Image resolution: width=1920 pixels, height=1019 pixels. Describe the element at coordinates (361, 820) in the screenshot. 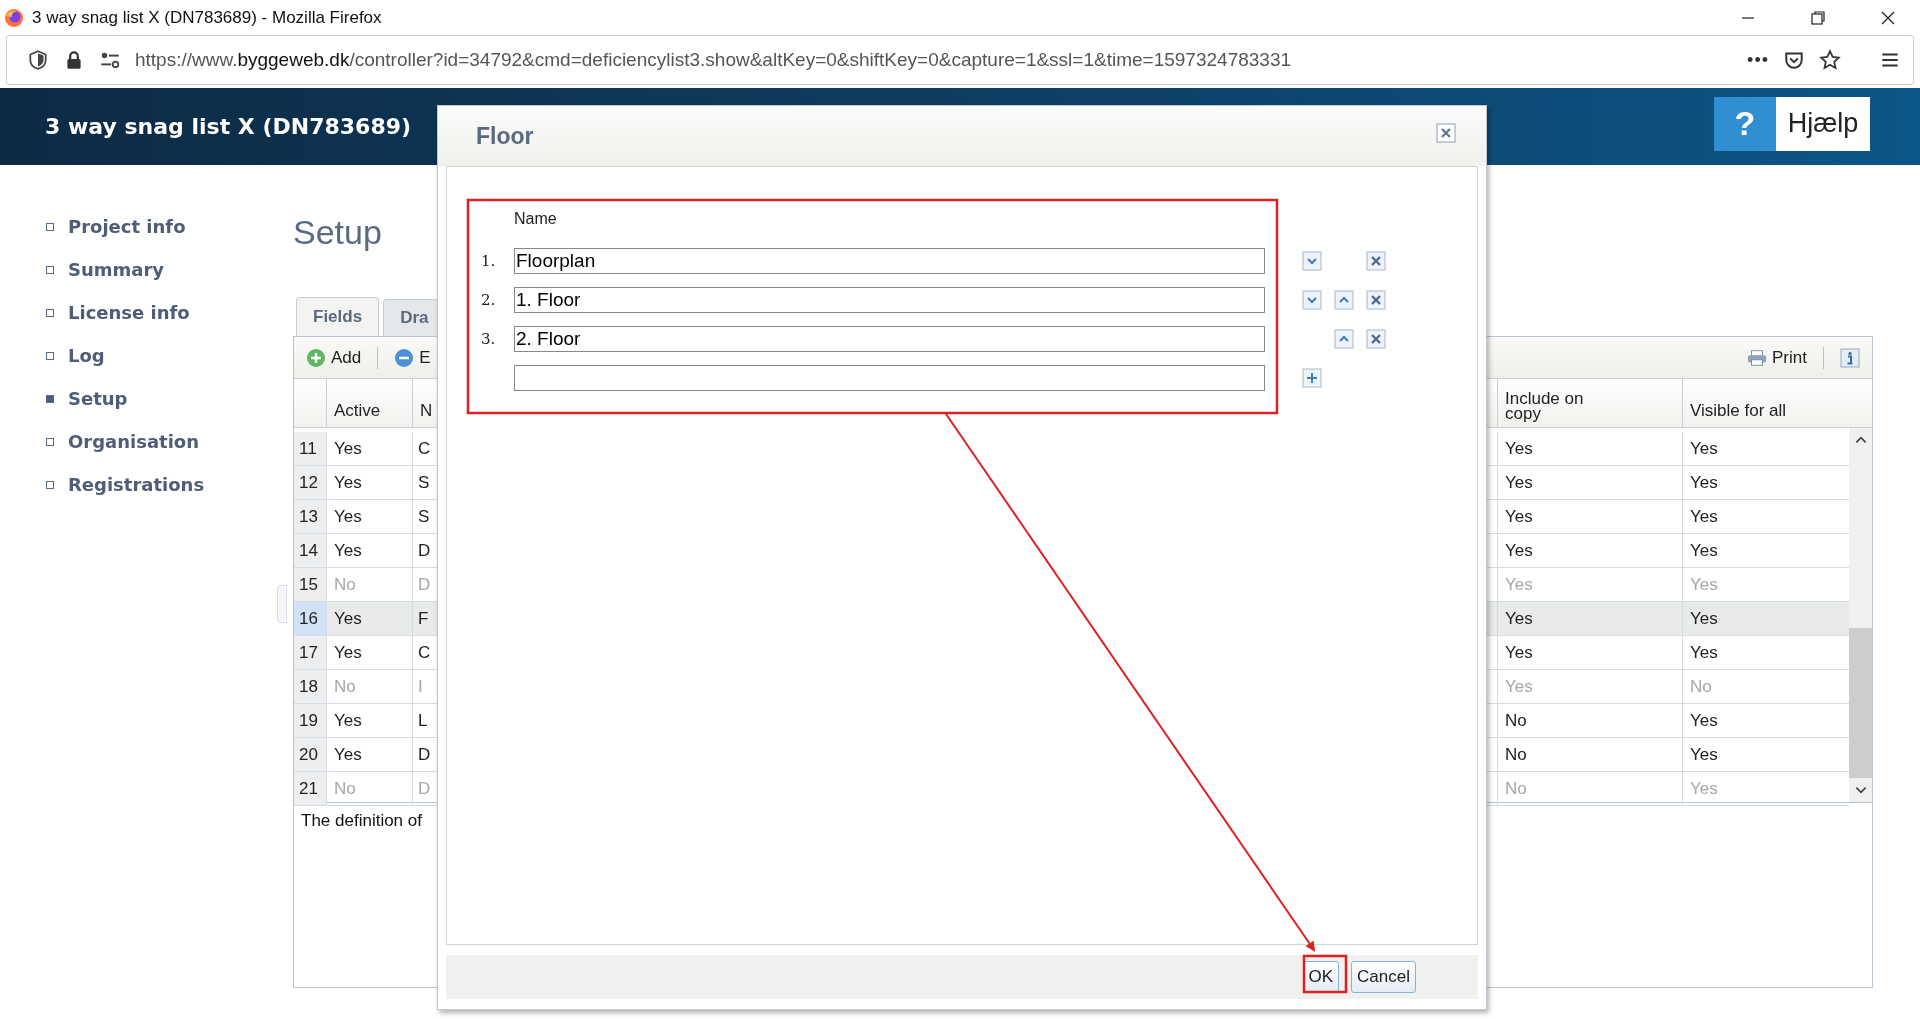

I see `description-text: The definition of` at that location.